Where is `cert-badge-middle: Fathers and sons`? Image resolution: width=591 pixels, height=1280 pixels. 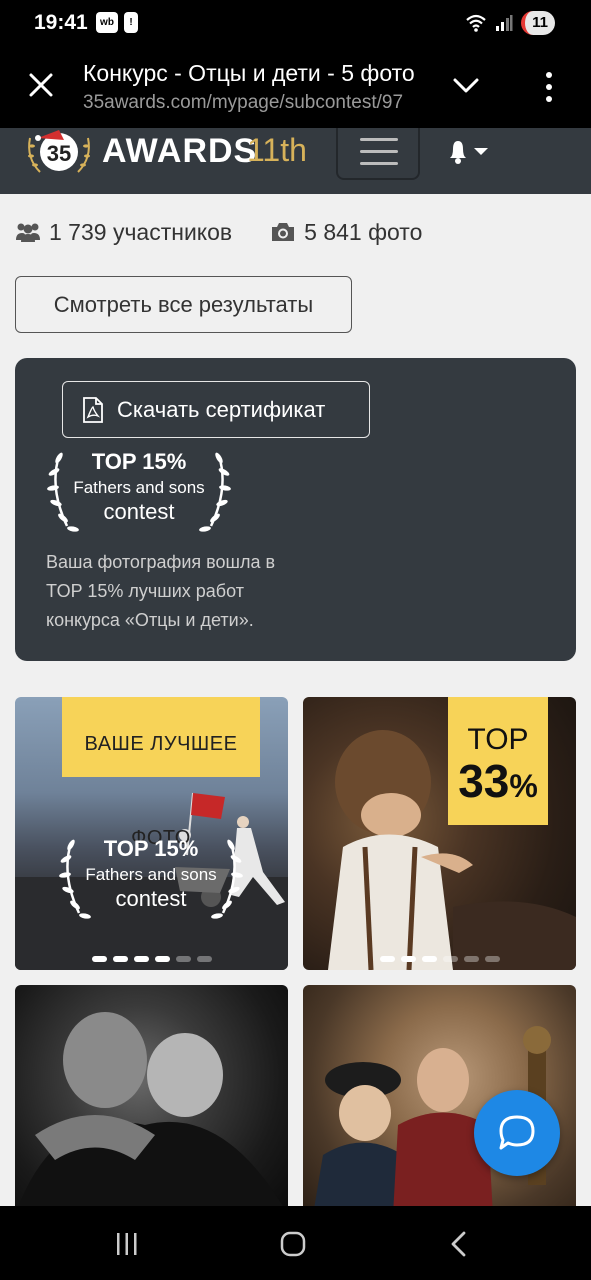 cert-badge-middle: Fathers and sons is located at coordinates (138, 487).